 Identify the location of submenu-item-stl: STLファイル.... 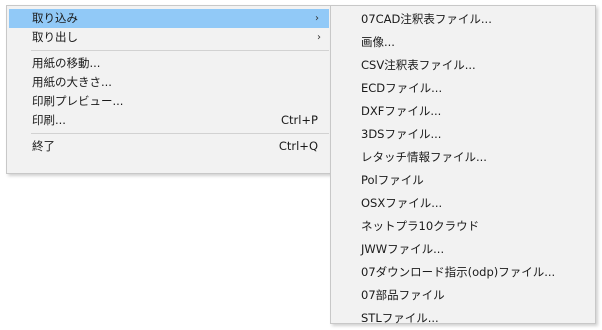
(463, 318).